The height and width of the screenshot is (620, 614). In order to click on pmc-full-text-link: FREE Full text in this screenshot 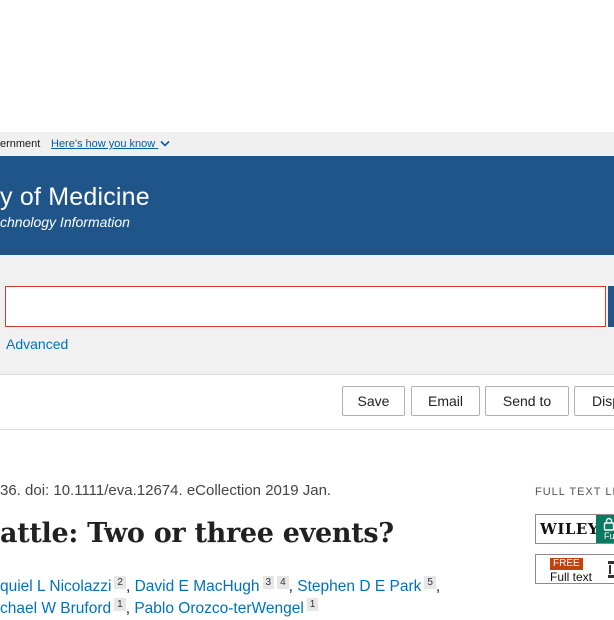, I will do `click(574, 569)`.